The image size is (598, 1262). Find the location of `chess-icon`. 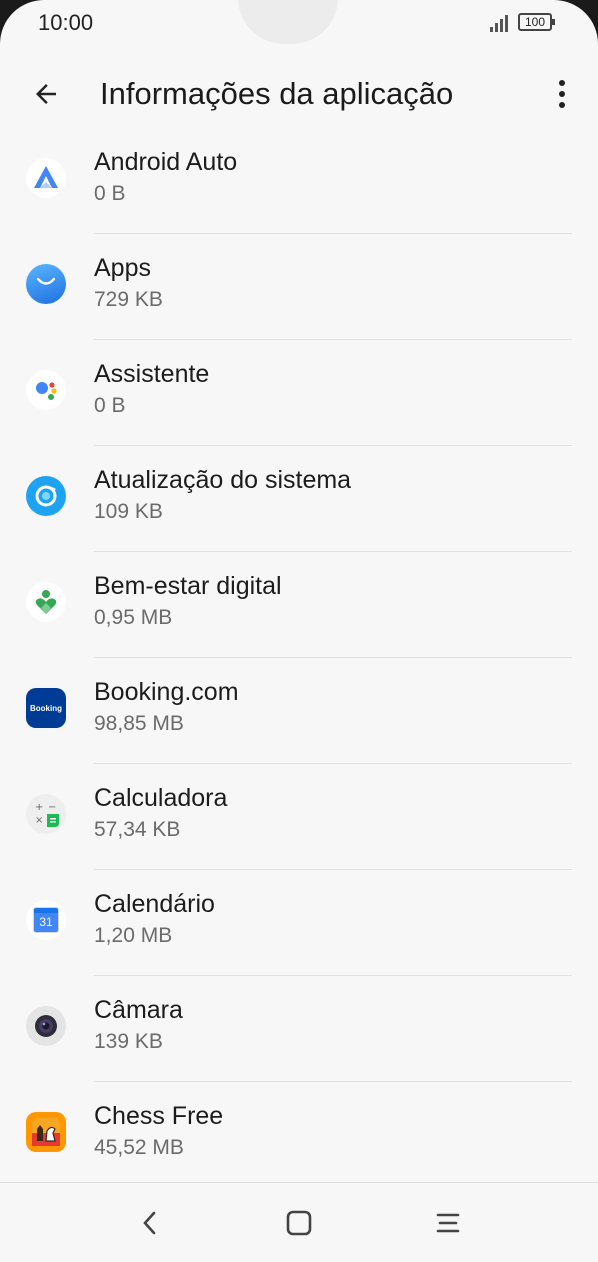

chess-icon is located at coordinates (46, 1132).